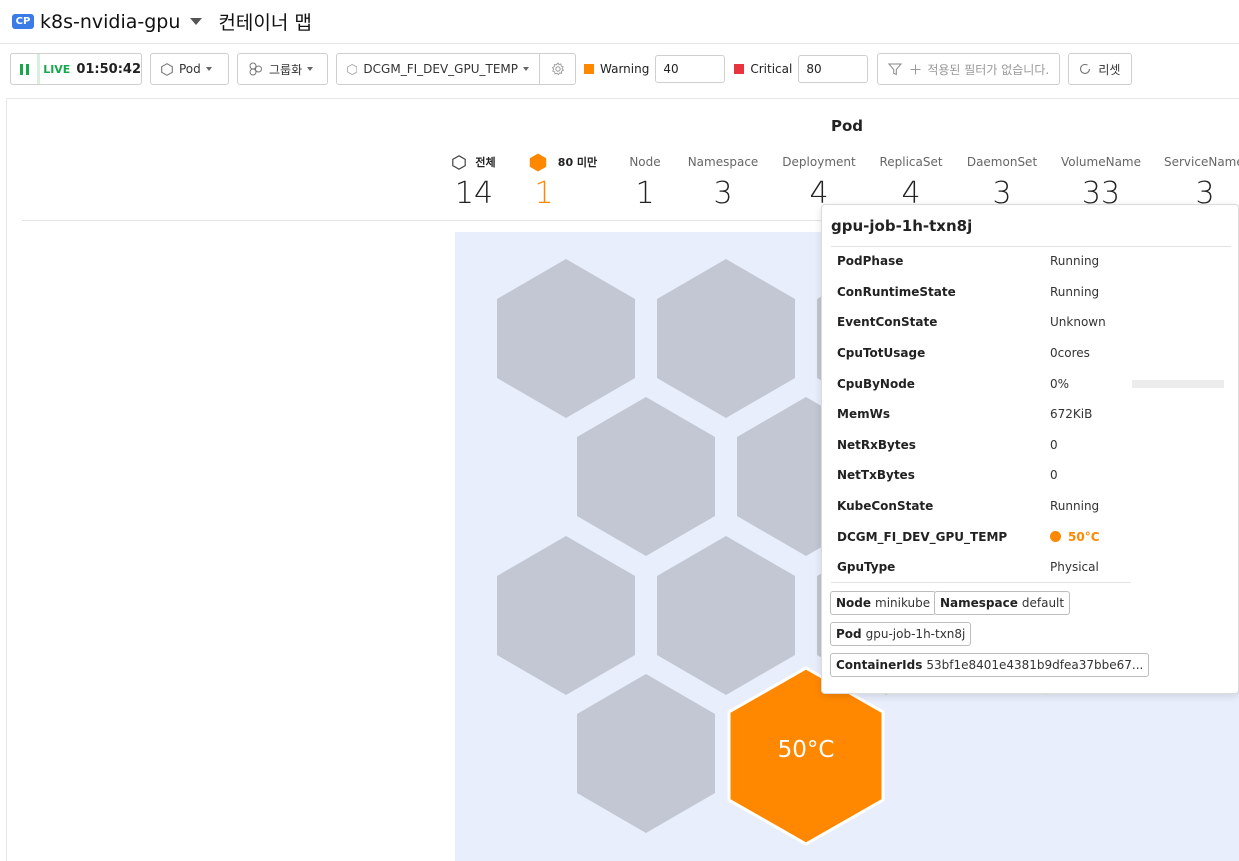 This screenshot has height=861, width=1239. What do you see at coordinates (1178, 384) in the screenshot?
I see `cpu-usage-bar` at bounding box center [1178, 384].